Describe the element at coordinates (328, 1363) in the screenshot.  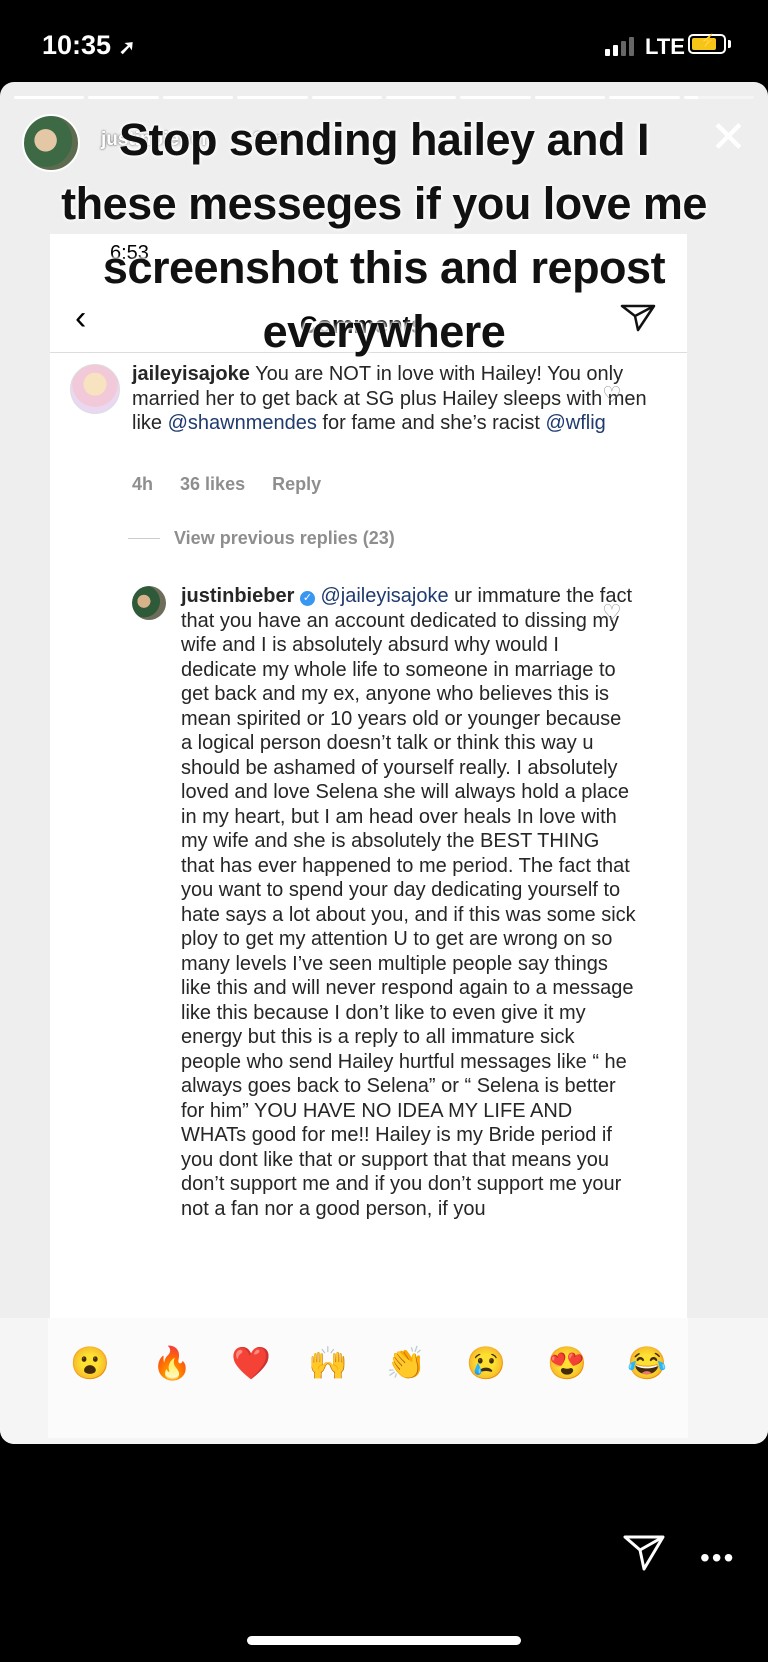
I see `reaction-emoji: 🙌` at that location.